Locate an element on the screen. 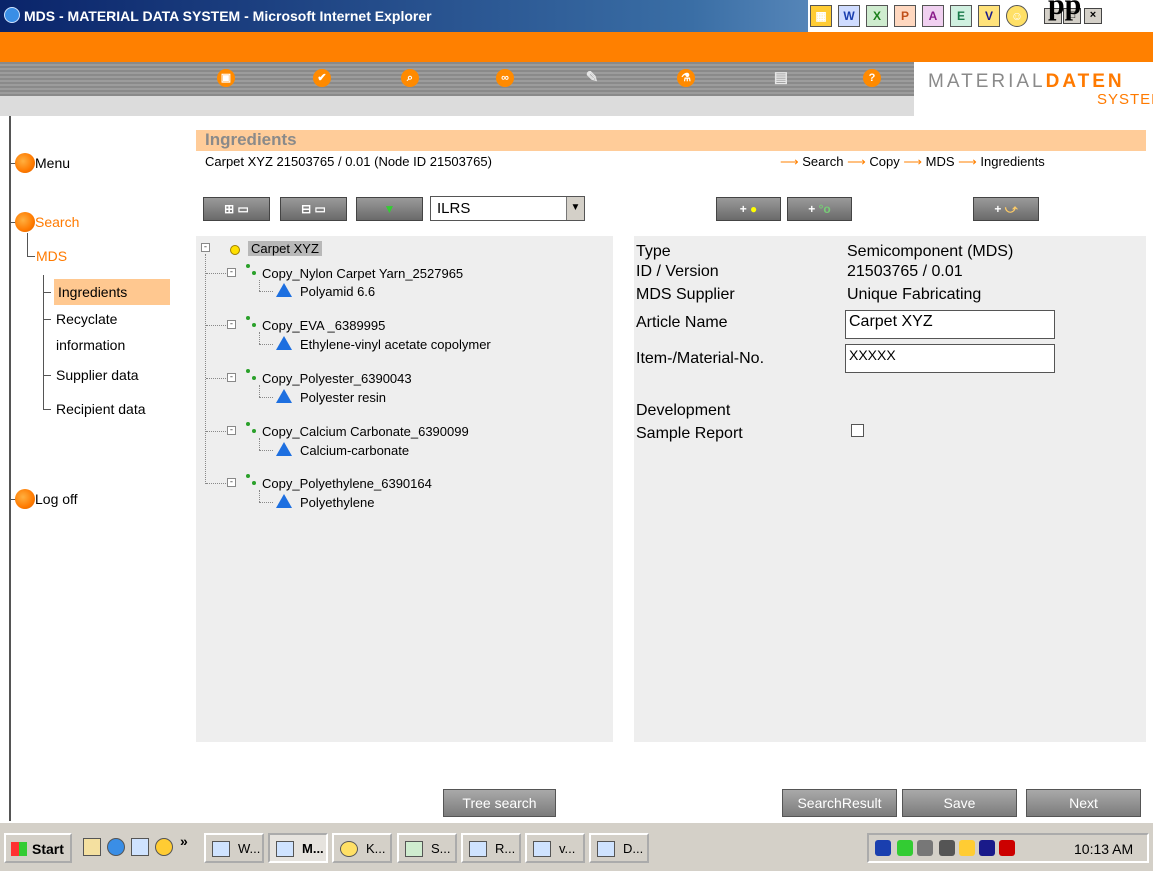 The image size is (1153, 871). arrow-icon: ⟶ is located at coordinates (912, 161).